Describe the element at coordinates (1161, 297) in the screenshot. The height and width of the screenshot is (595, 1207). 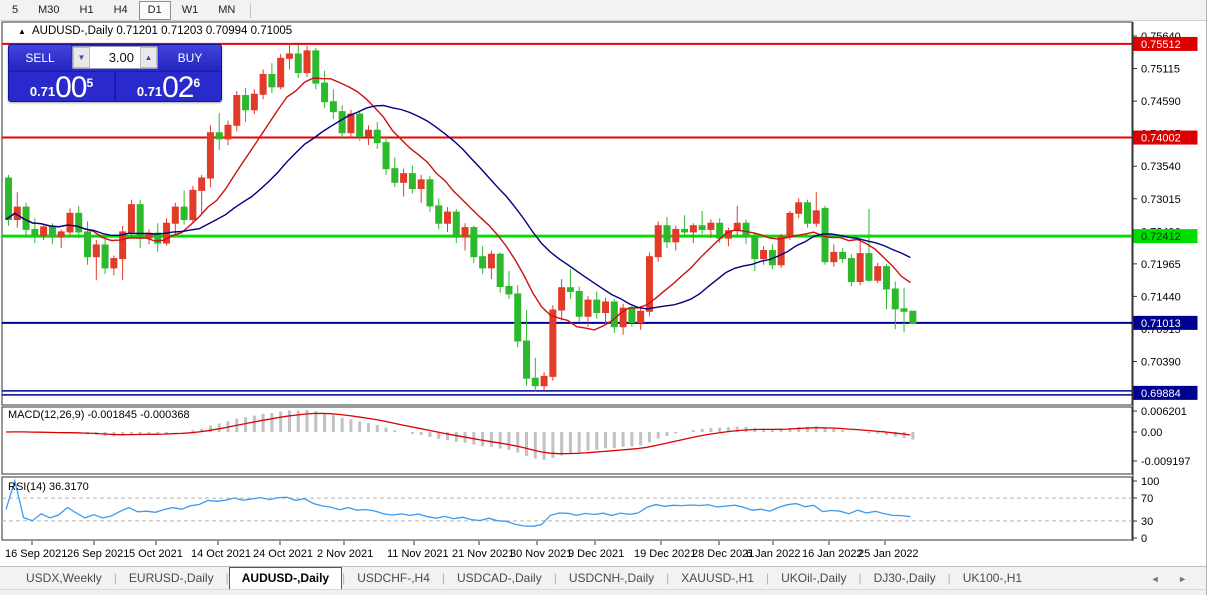
I see `svg-text: 0.71440` at that location.